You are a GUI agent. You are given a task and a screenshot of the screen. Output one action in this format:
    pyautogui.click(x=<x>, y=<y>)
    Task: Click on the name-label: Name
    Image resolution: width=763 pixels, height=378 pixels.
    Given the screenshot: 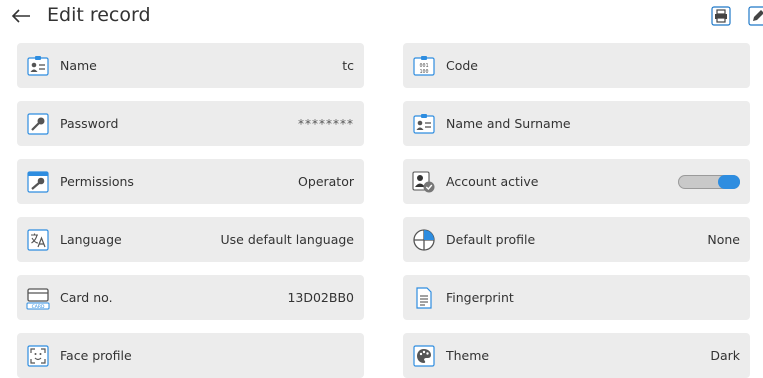 What is the action you would take?
    pyautogui.click(x=78, y=65)
    